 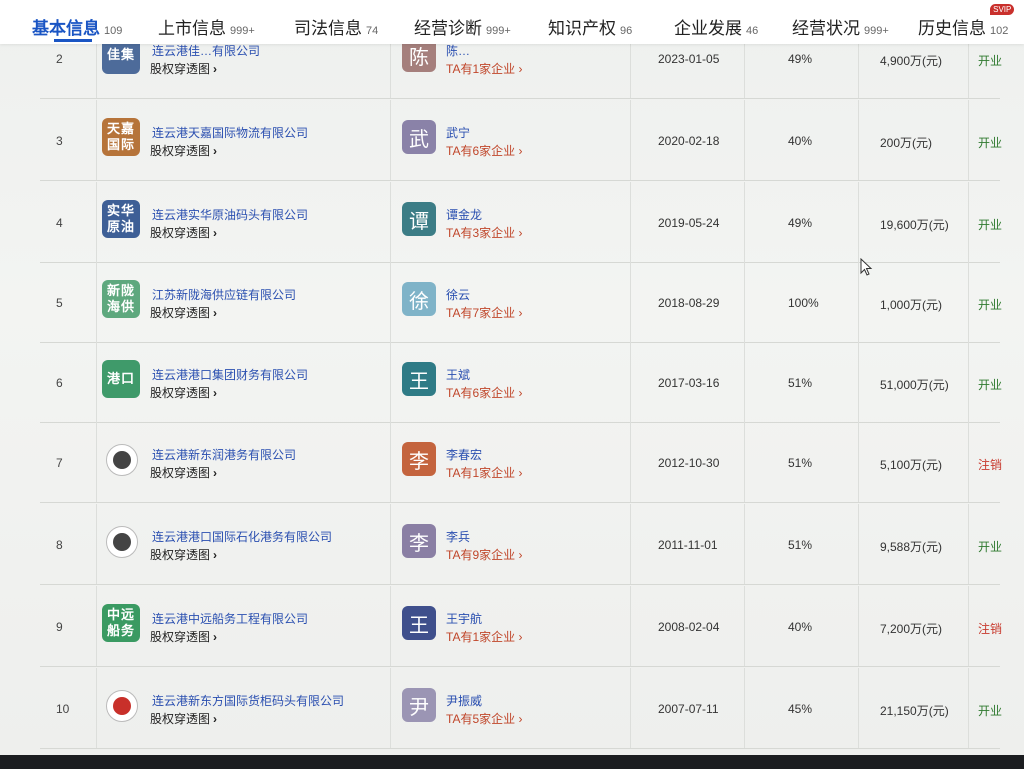 I want to click on company-name-link: 连云港港口国际石化港务有限公司, so click(x=242, y=536).